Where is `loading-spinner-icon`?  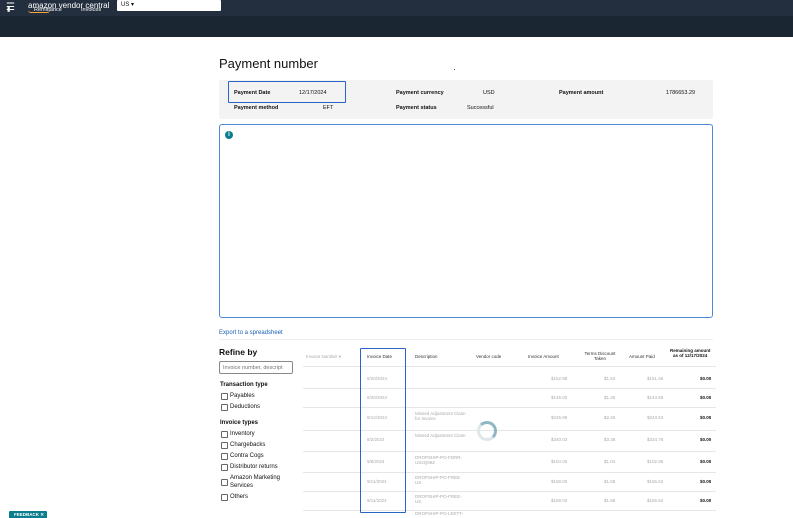
loading-spinner-icon is located at coordinates (487, 431).